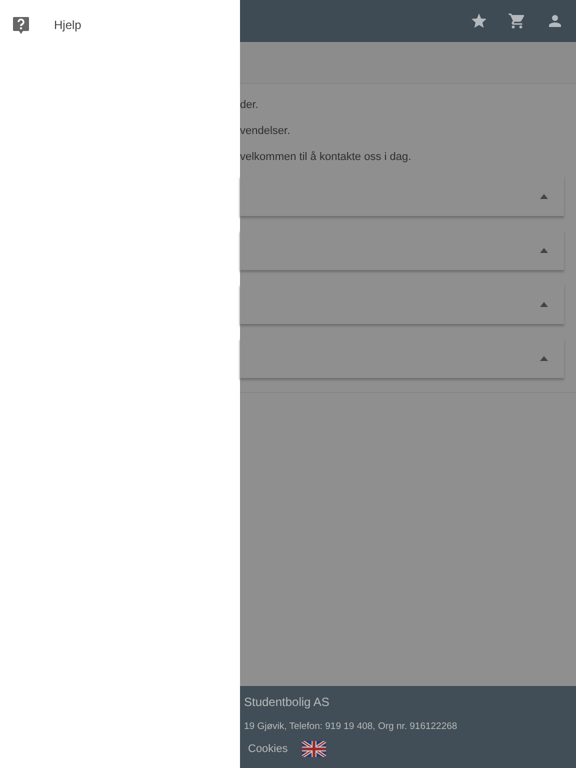  I want to click on star-icon, so click(479, 21).